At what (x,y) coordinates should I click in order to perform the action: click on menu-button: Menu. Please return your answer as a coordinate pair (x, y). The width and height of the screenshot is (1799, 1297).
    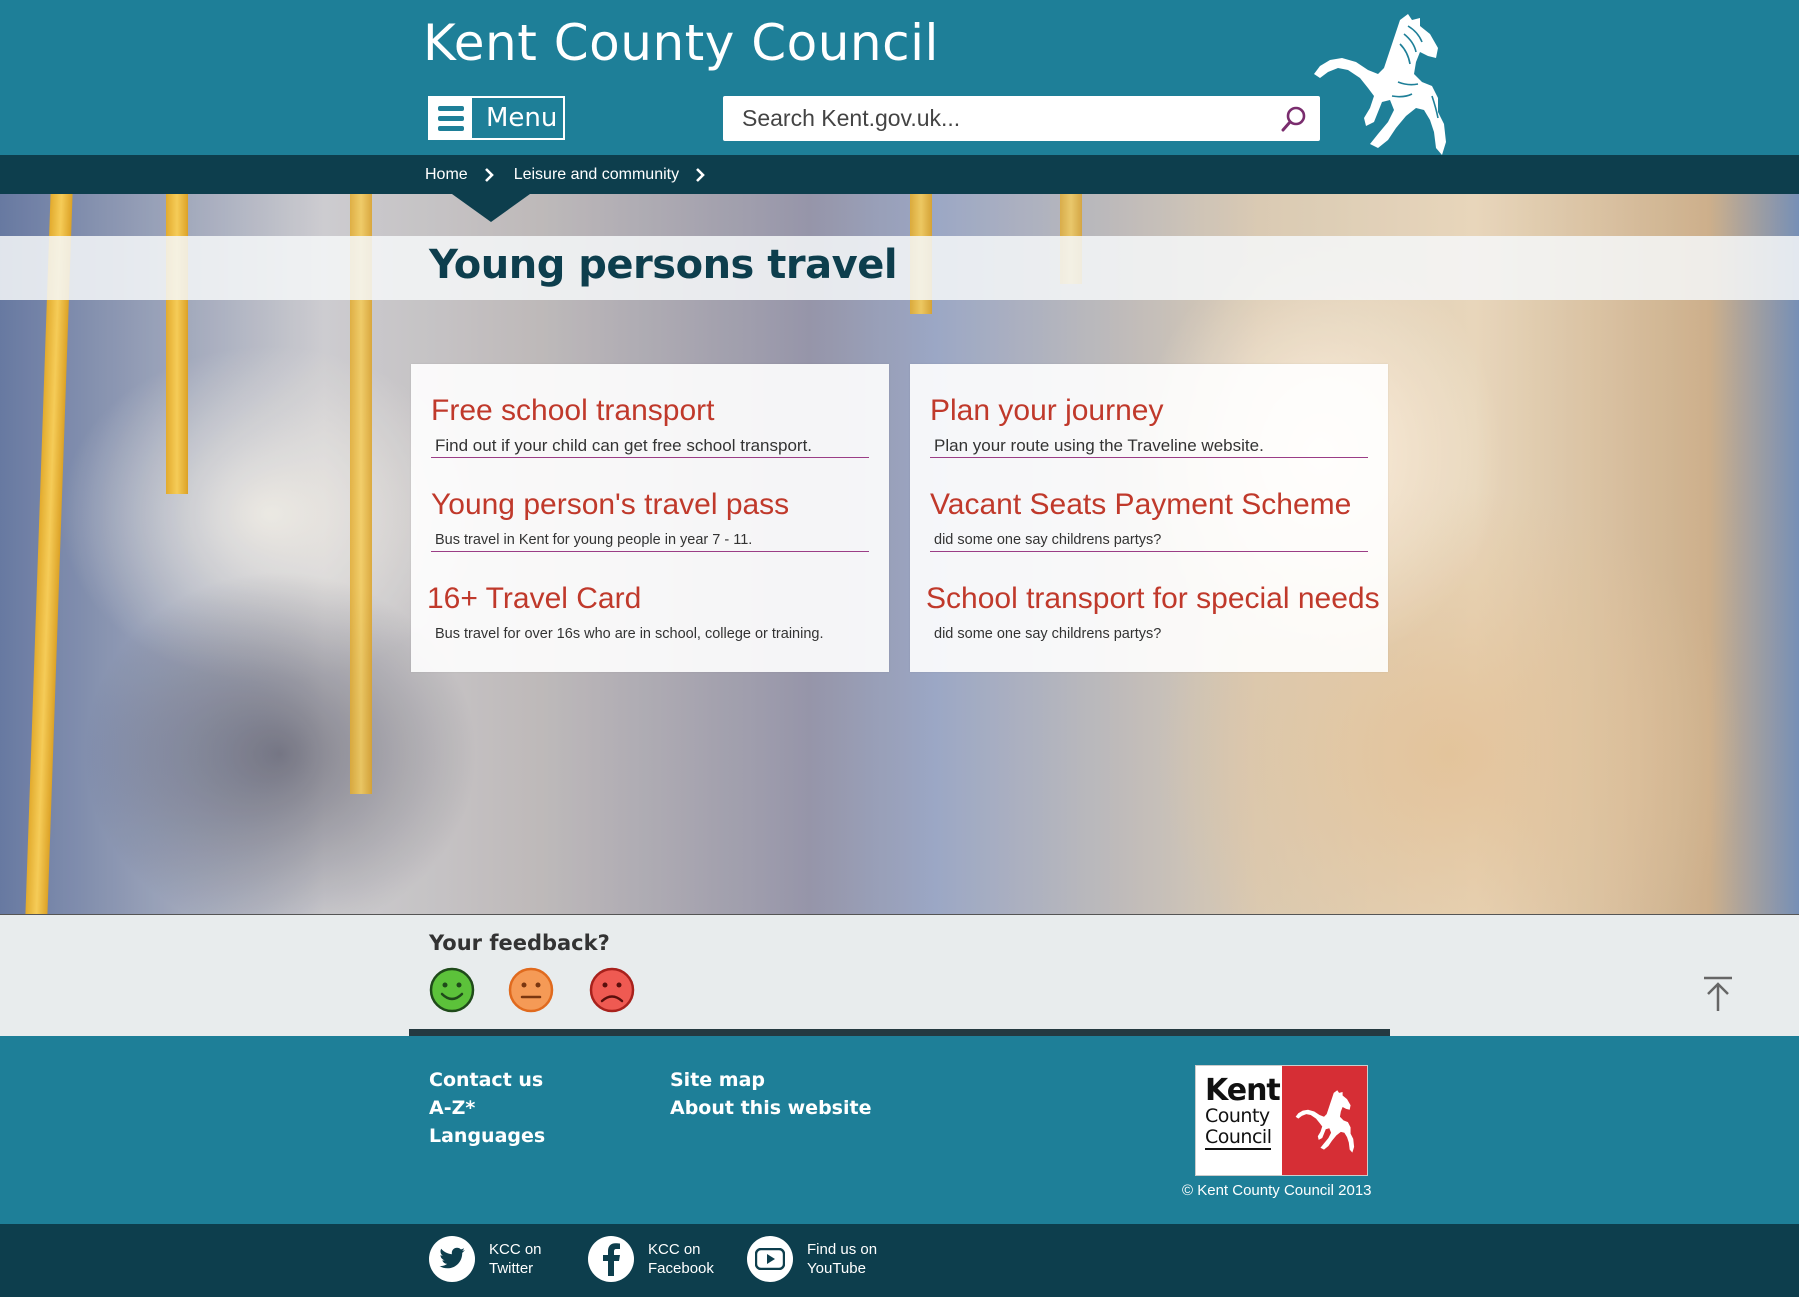
    Looking at the image, I should click on (496, 118).